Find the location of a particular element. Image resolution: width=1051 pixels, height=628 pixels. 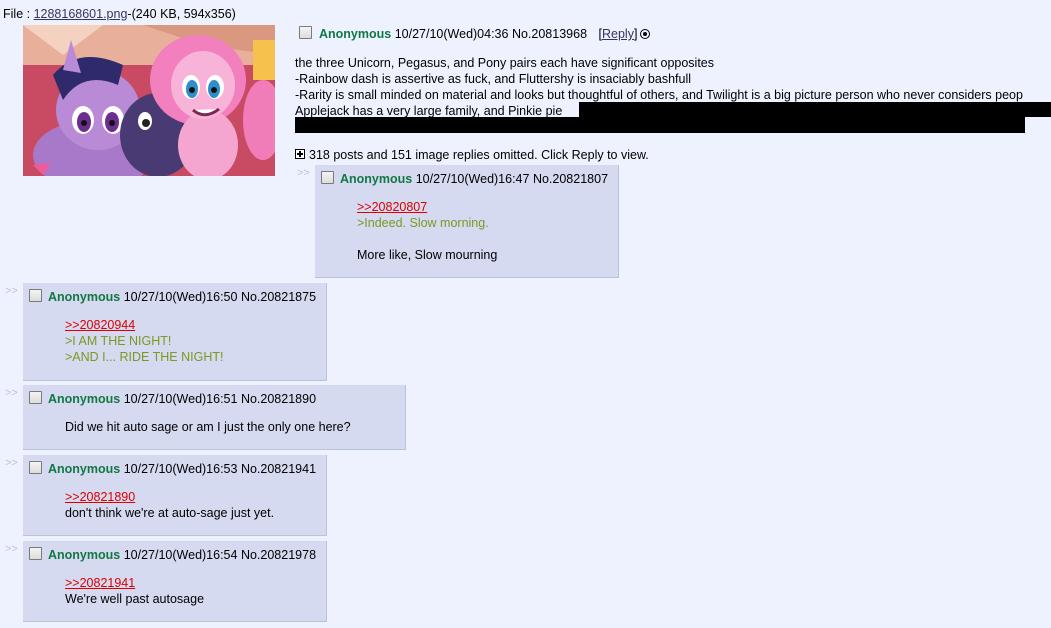

reply-datetime: 10/27/10(Wed)16:53 is located at coordinates (180, 469).